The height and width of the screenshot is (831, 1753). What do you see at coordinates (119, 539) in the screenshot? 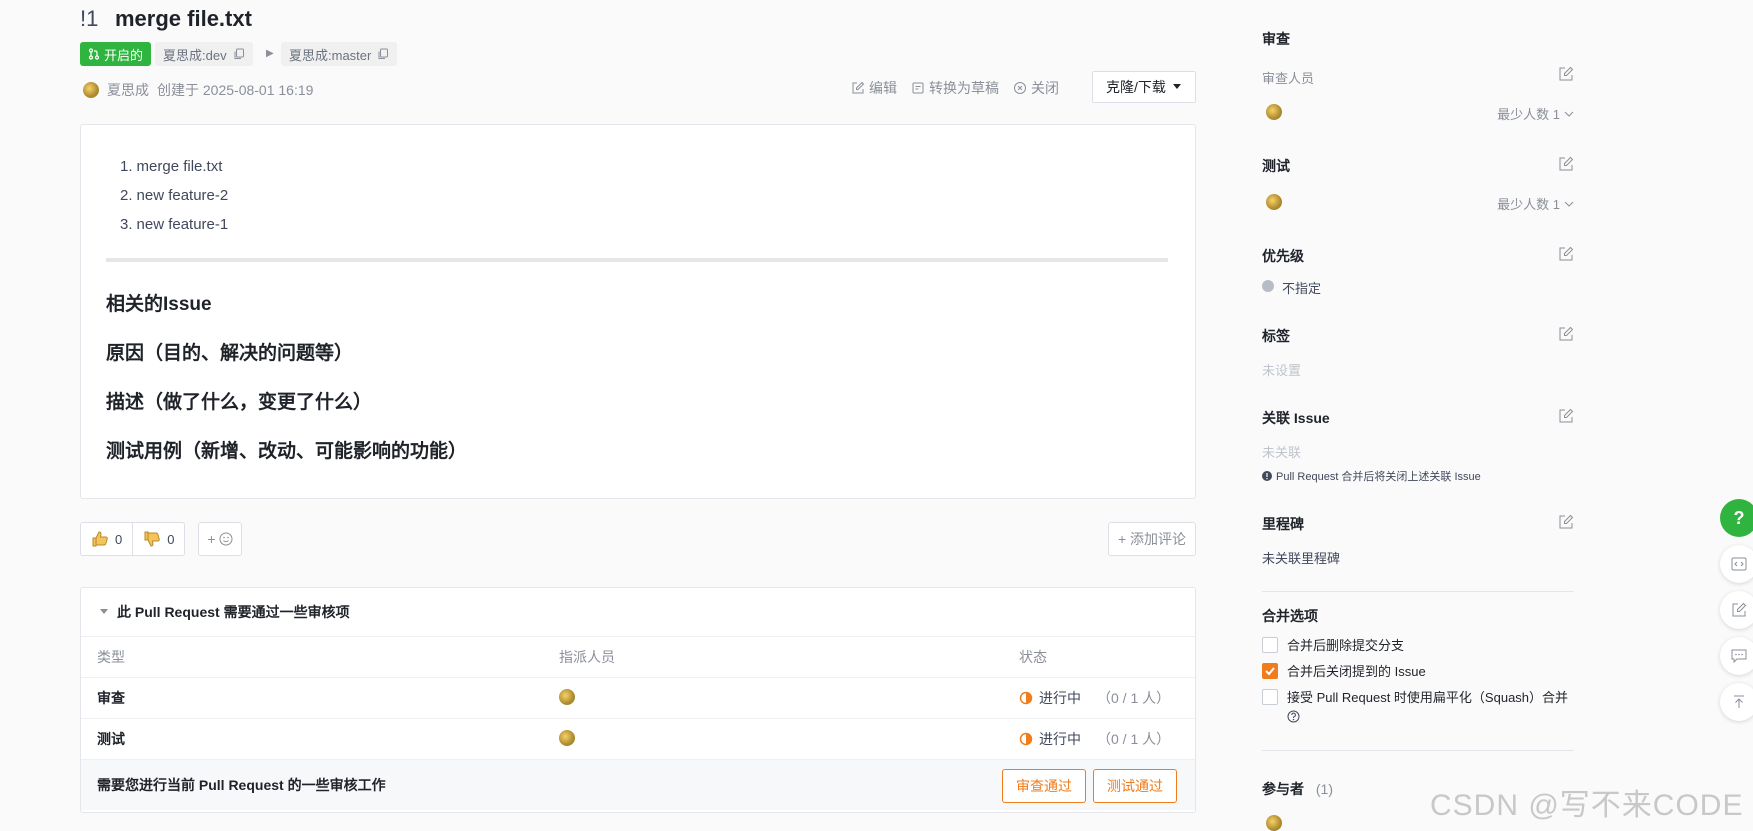
I see `thumbs-up-count: 0` at bounding box center [119, 539].